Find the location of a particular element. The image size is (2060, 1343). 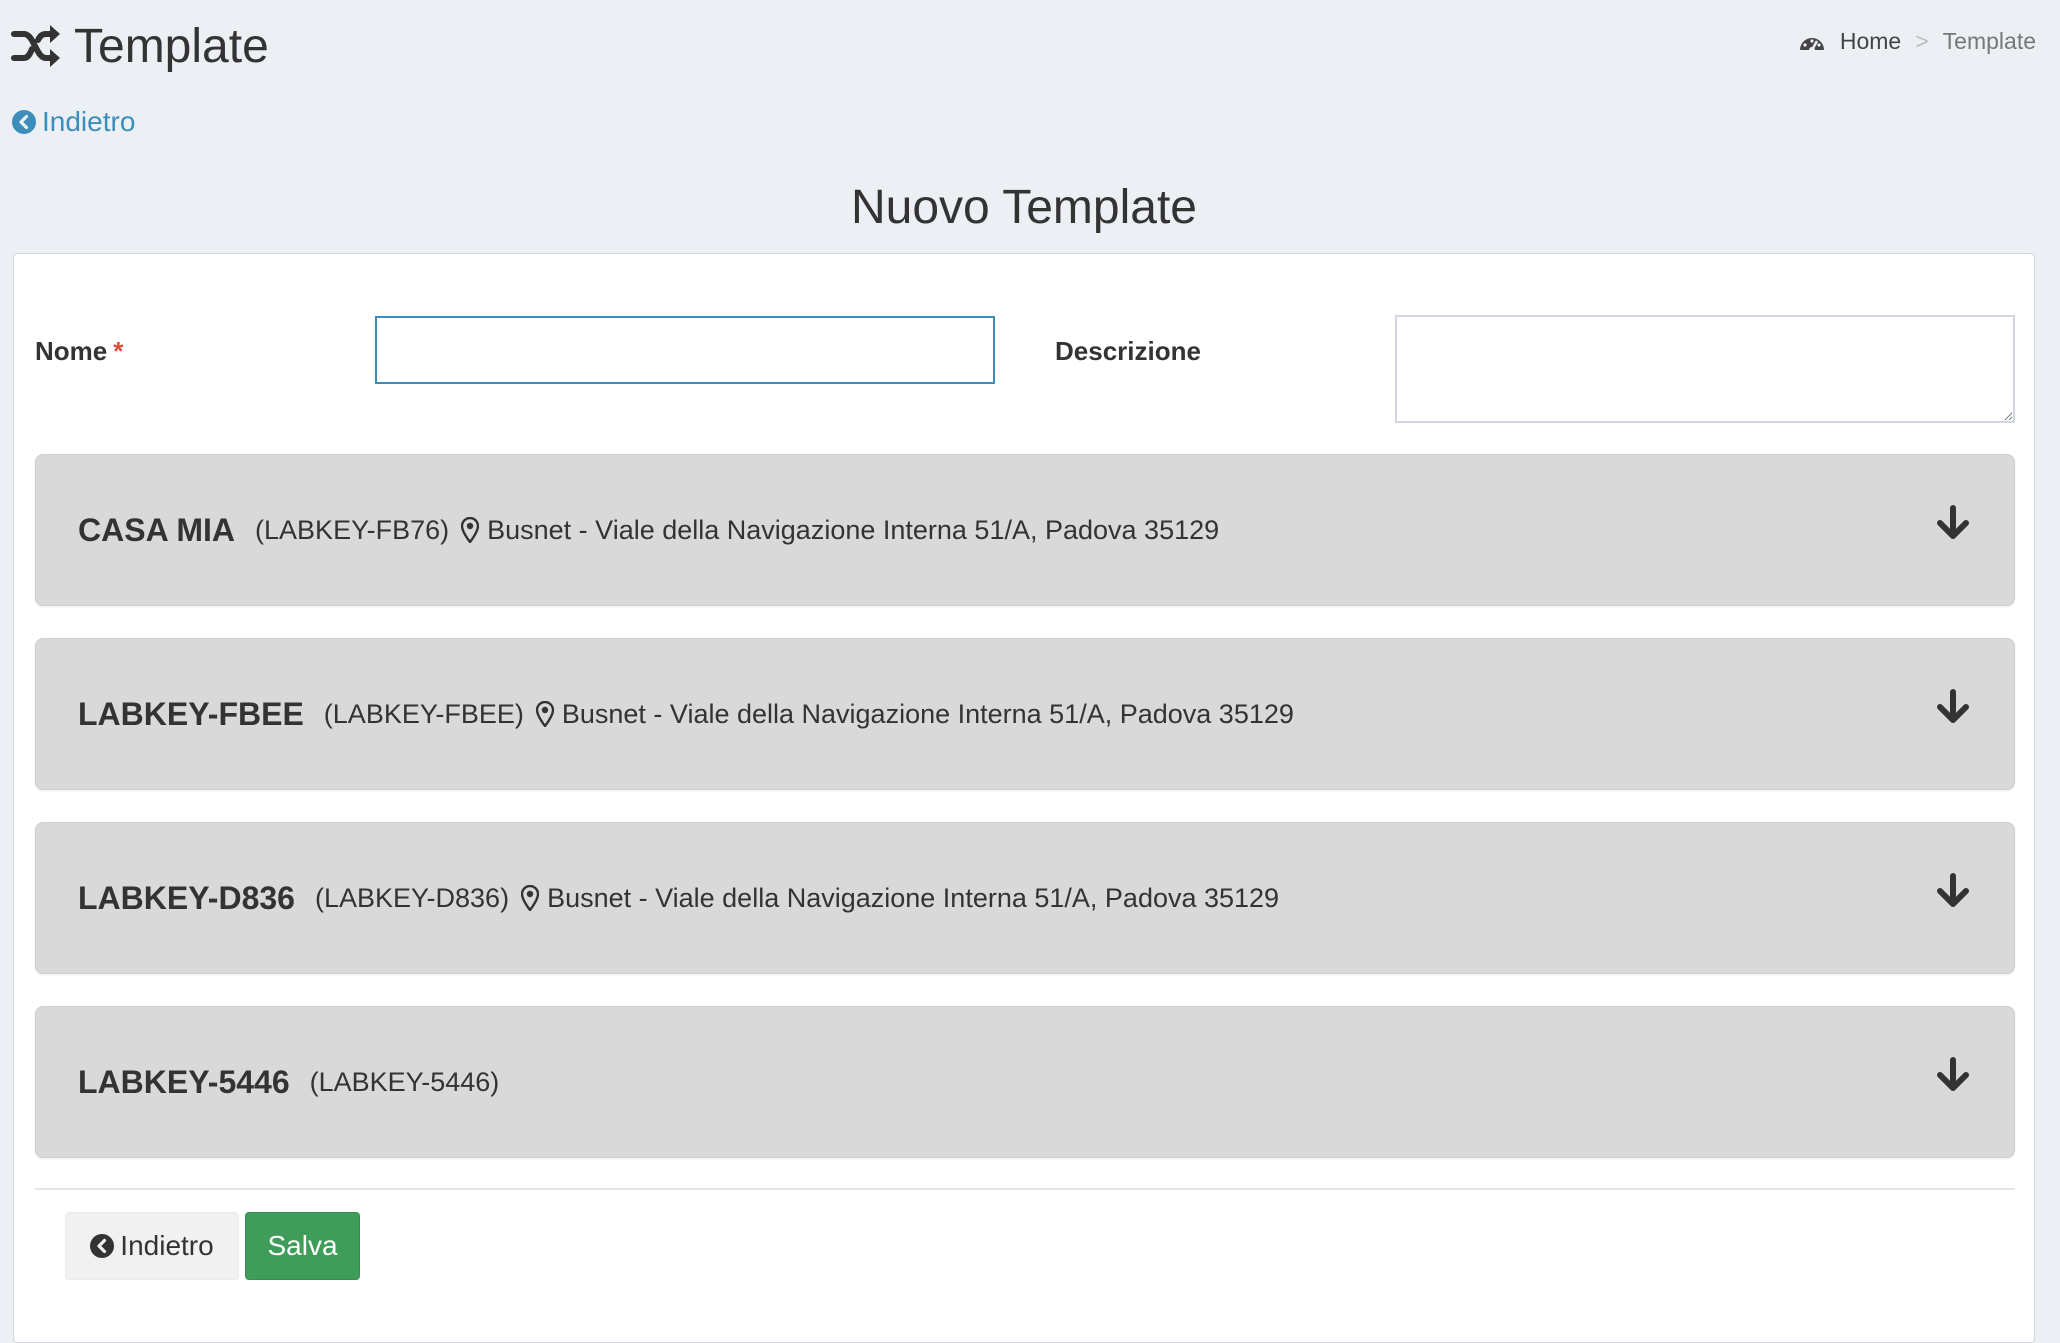

device-code: (LABKEY-FB76) is located at coordinates (352, 529).